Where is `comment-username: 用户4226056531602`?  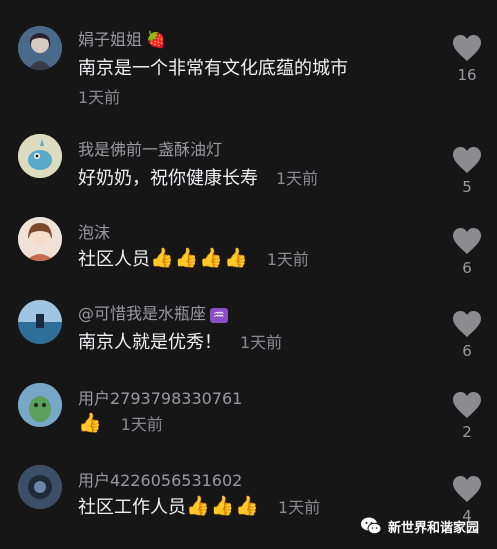 comment-username: 用户4226056531602 is located at coordinates (160, 479).